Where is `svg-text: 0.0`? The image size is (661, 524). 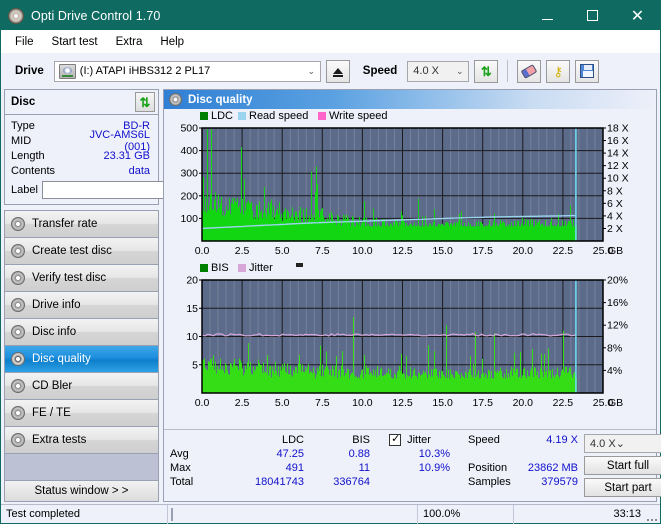
svg-text: 0.0 is located at coordinates (202, 403).